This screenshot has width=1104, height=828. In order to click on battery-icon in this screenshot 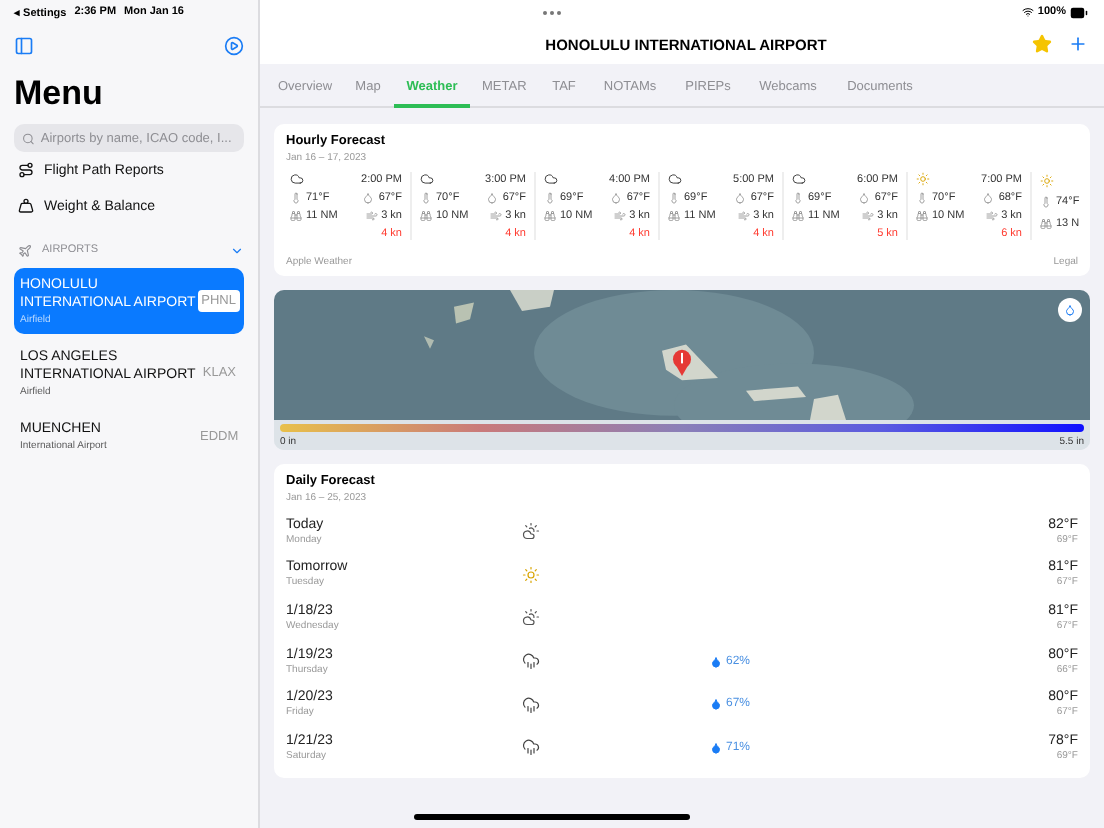, I will do `click(1079, 12)`.